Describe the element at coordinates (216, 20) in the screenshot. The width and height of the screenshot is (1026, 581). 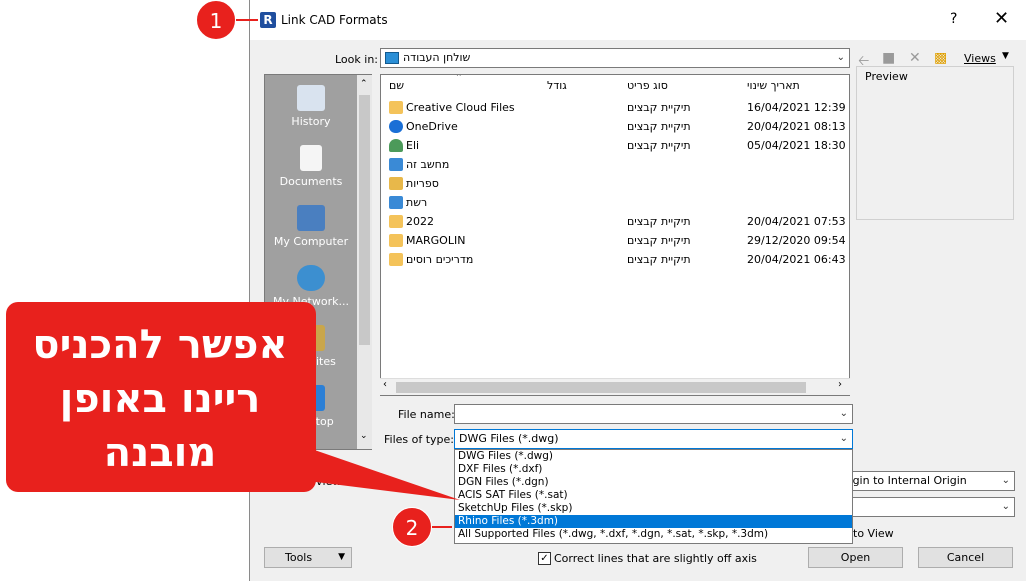
I see `step-badge-1: 1` at that location.